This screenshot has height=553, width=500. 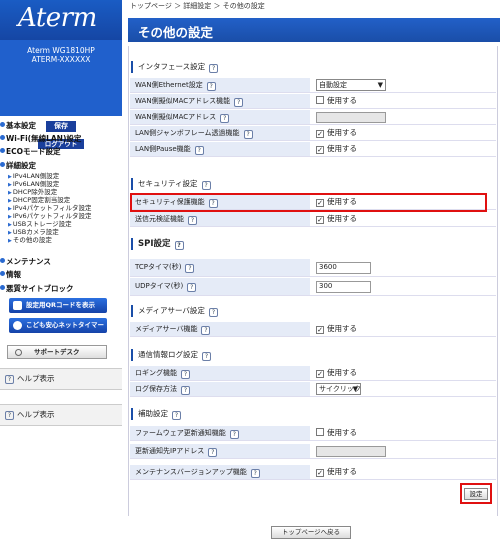 What do you see at coordinates (351, 85) in the screenshot?
I see `wan-ethernet-select: 自動設定 ▼` at bounding box center [351, 85].